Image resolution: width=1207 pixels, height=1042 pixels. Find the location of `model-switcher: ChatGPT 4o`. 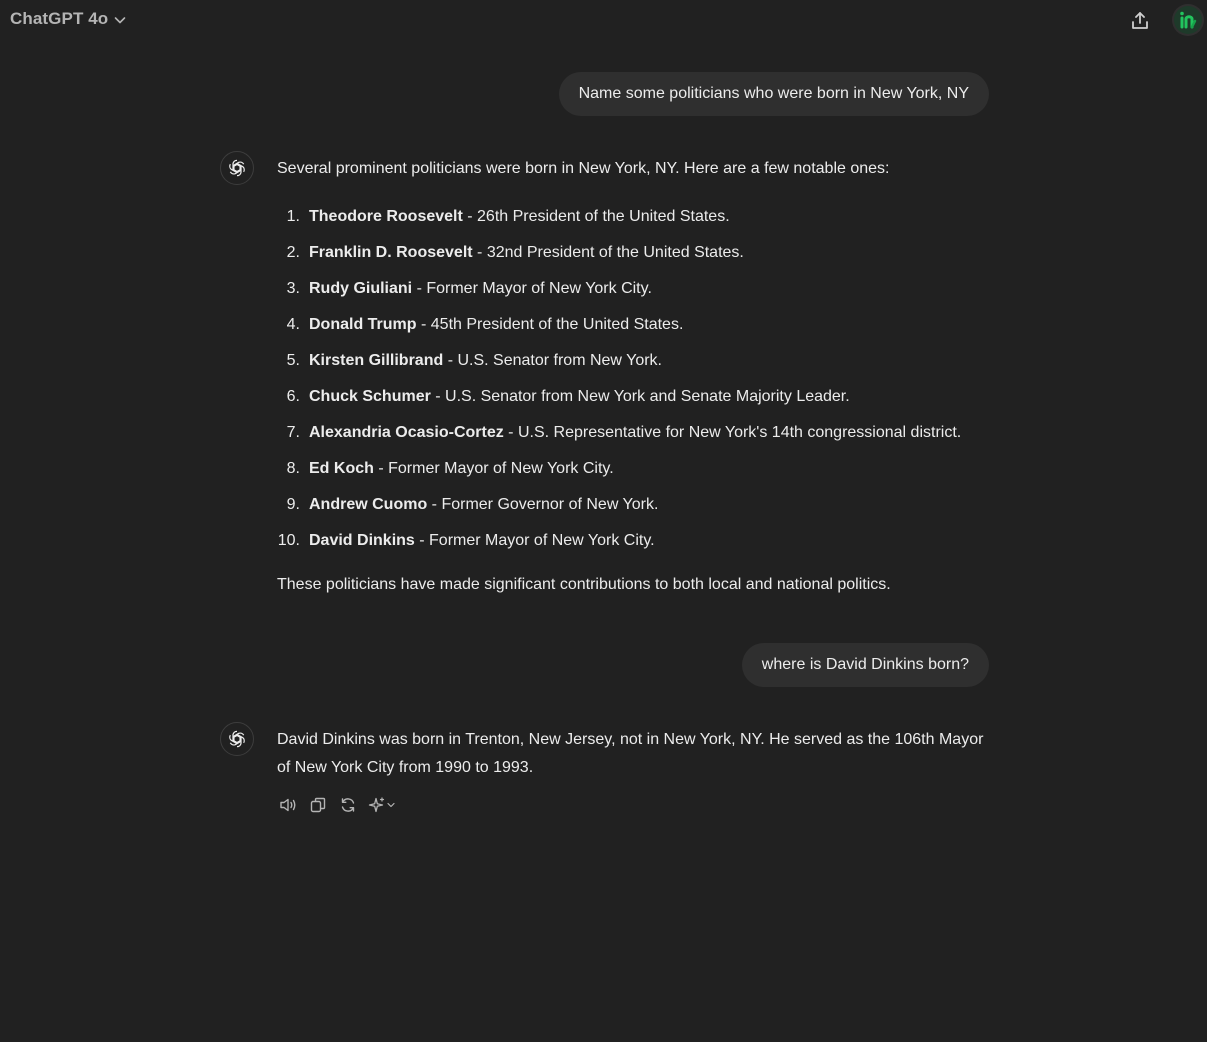

model-switcher: ChatGPT 4o is located at coordinates (69, 19).